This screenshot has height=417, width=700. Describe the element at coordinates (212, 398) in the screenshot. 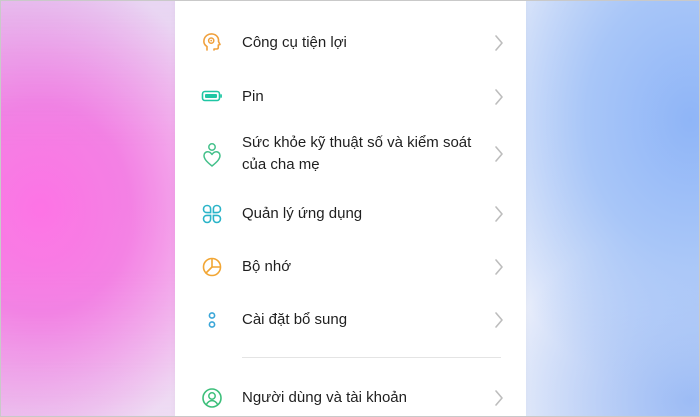

I see `user-icon` at that location.